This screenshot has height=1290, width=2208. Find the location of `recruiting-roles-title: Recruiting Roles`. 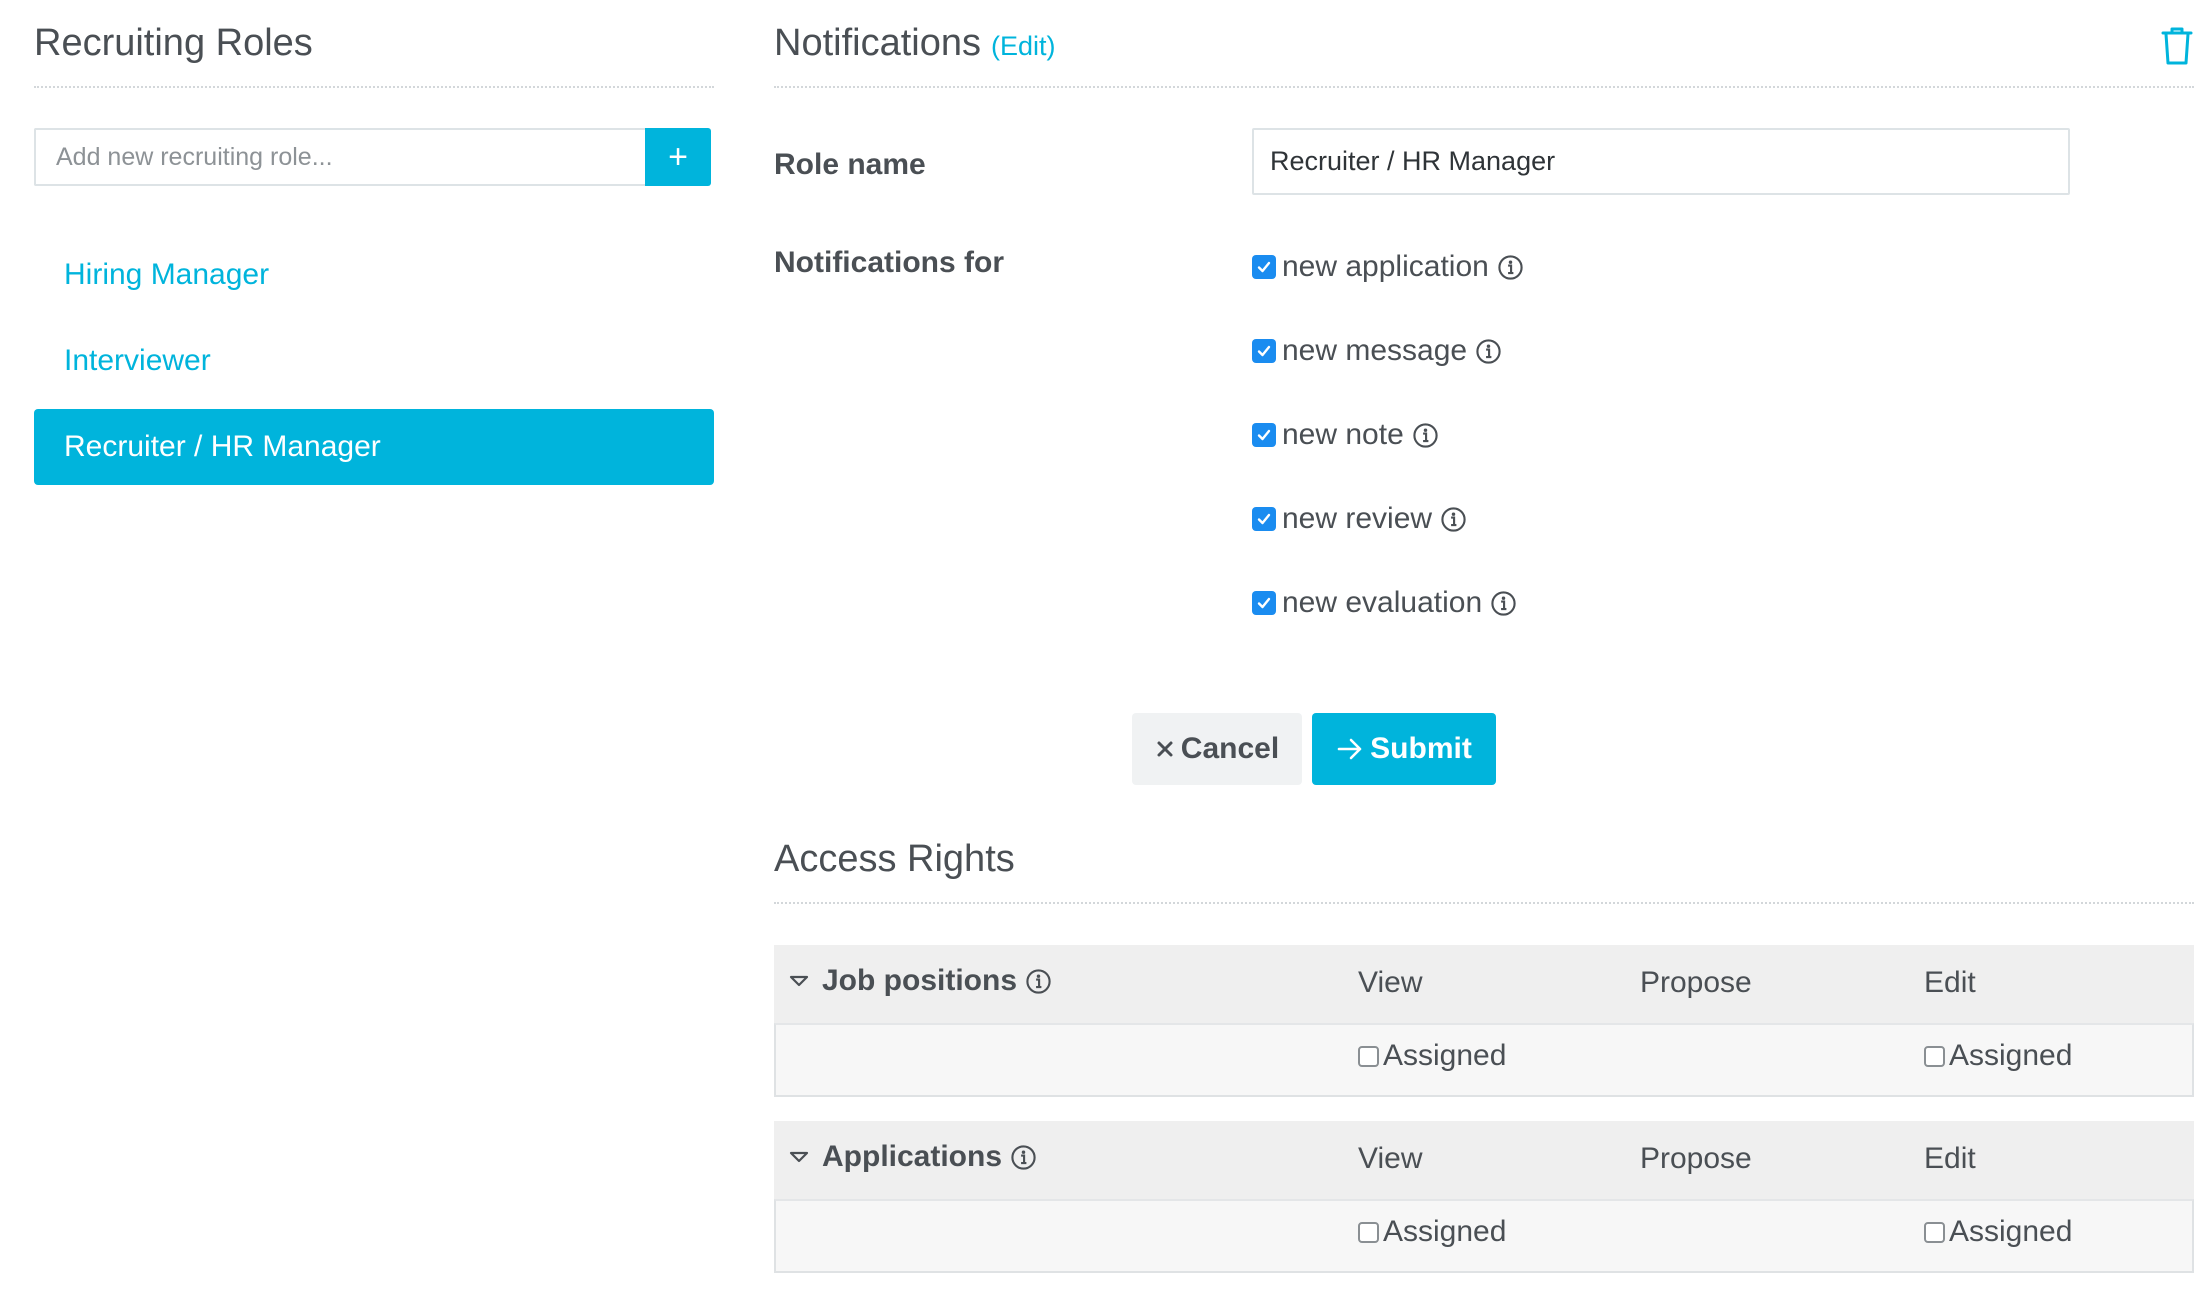

recruiting-roles-title: Recruiting Roles is located at coordinates (173, 43).